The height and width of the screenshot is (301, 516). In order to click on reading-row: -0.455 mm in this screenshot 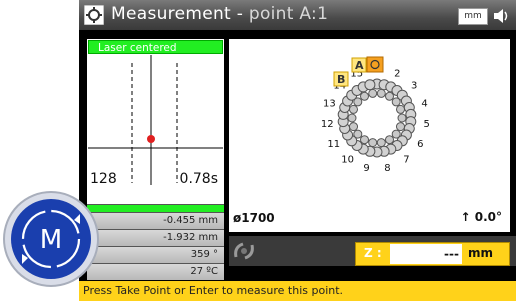, I will do `click(155, 220)`.